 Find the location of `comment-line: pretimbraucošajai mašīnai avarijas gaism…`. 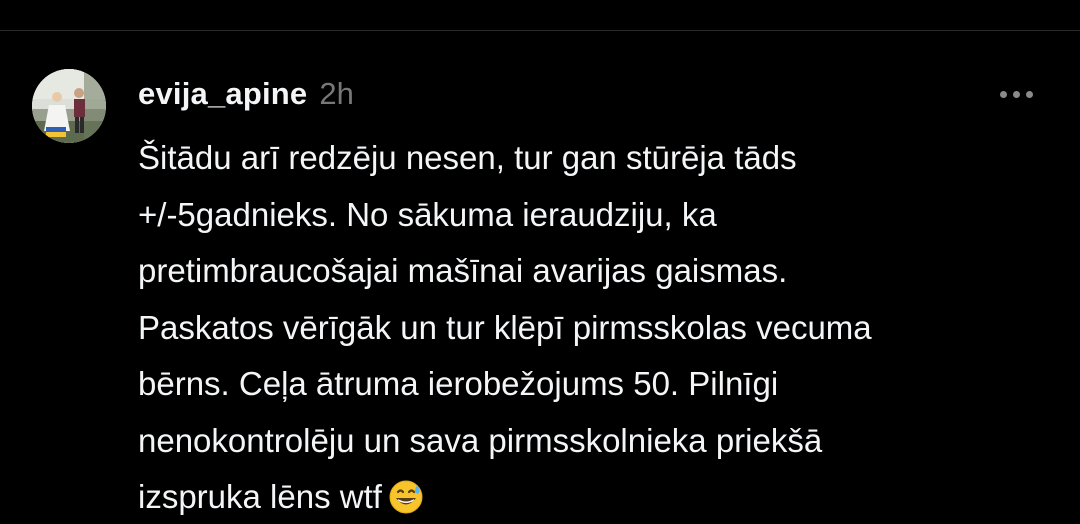

comment-line: pretimbraucošajai mašīnai avarijas gaism… is located at coordinates (463, 270).